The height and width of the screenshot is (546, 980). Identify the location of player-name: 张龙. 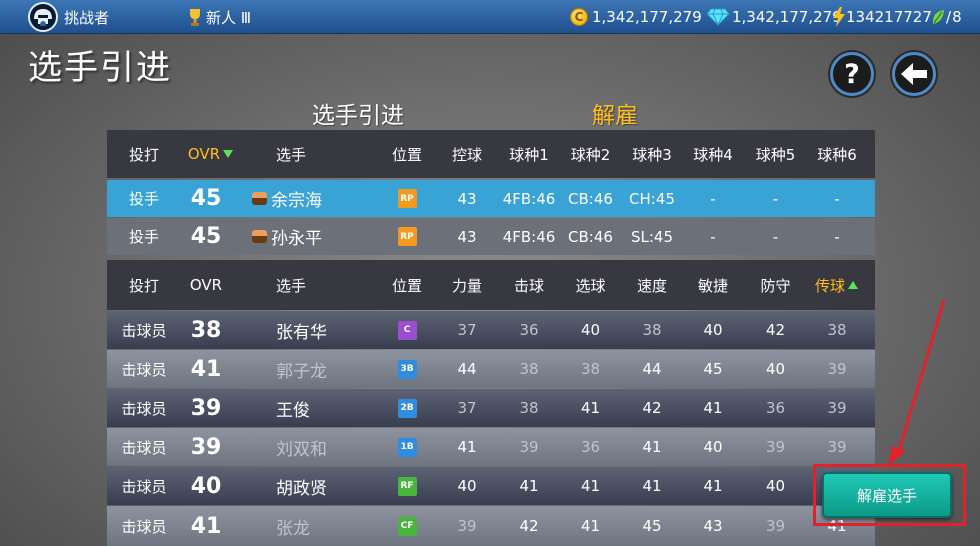
(293, 528).